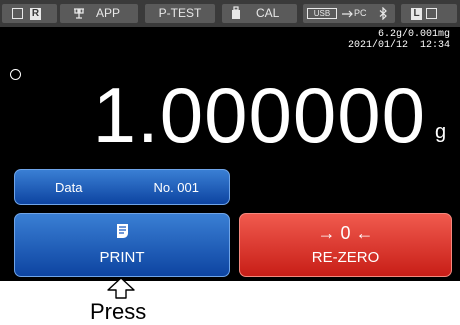  What do you see at coordinates (268, 13) in the screenshot?
I see `cal-label: CAL` at bounding box center [268, 13].